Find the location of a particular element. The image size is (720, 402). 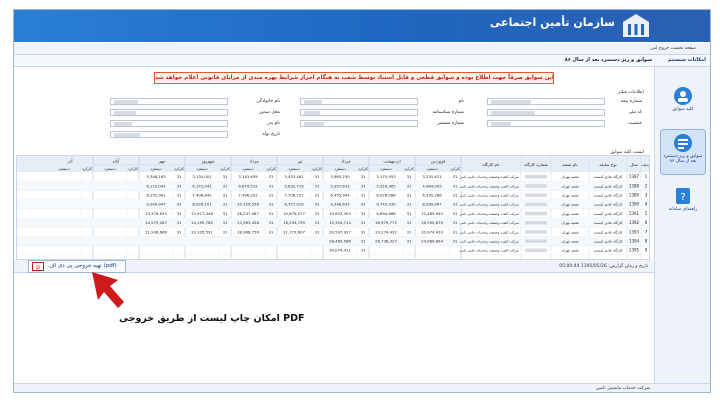

sidebar-item-all-records: کلیه سوابق is located at coordinates (683, 101).